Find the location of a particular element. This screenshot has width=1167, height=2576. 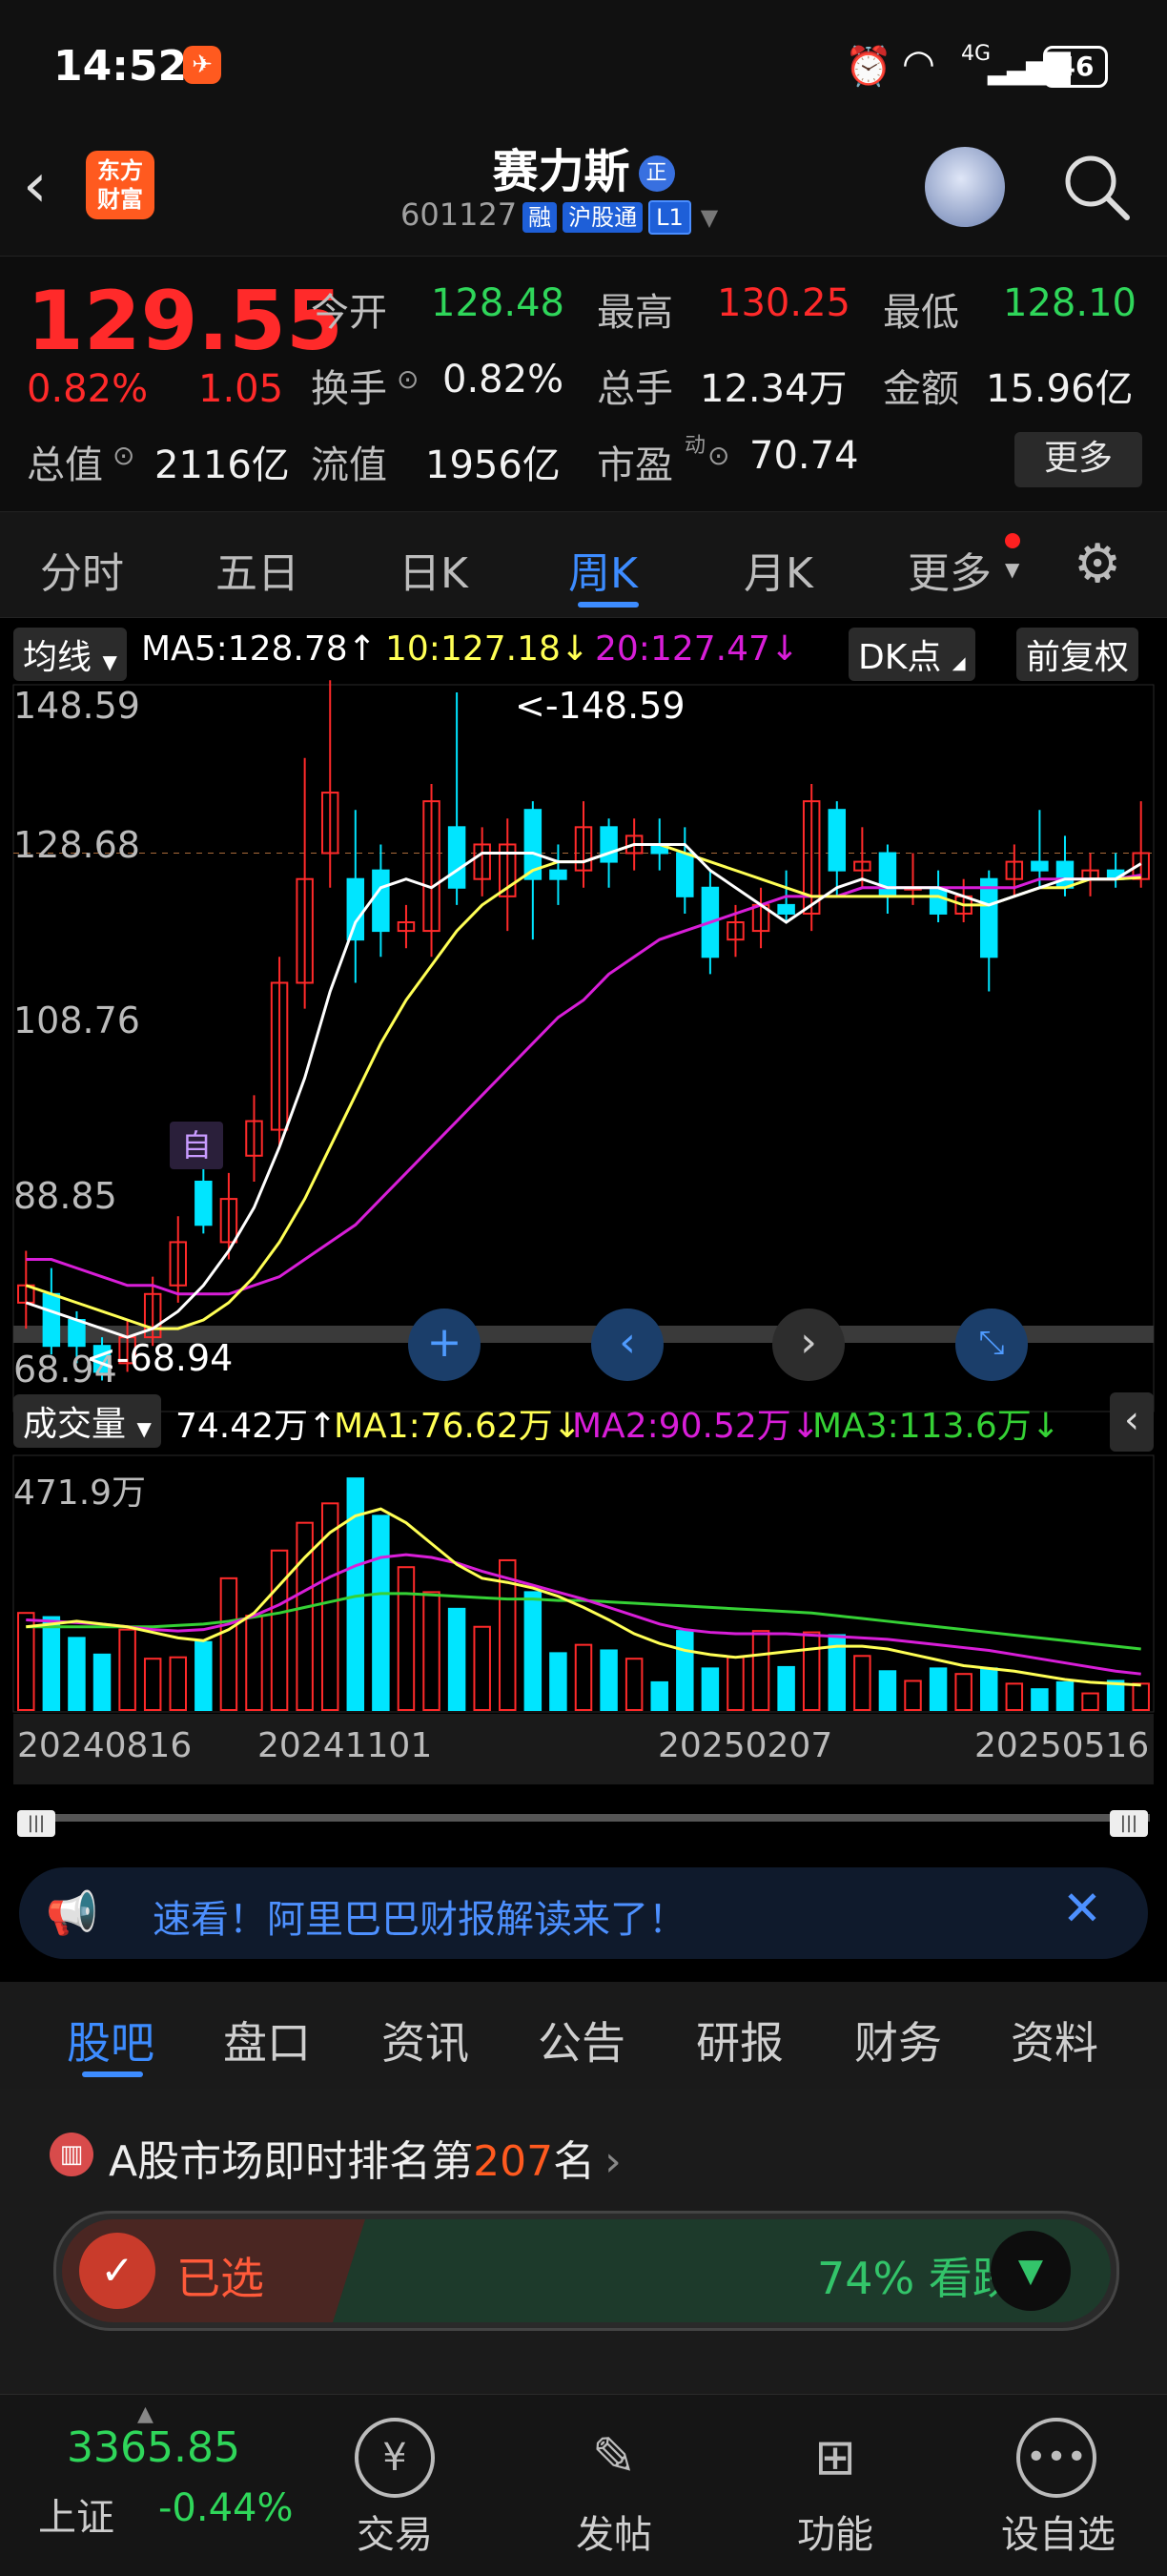

tab-intraday: 分时 is located at coordinates (82, 569).